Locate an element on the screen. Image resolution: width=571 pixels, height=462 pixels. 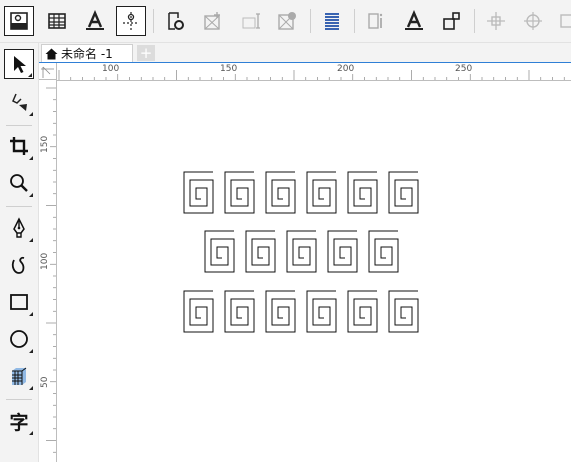
shape-edit-tool-icon is located at coordinates (19, 102).